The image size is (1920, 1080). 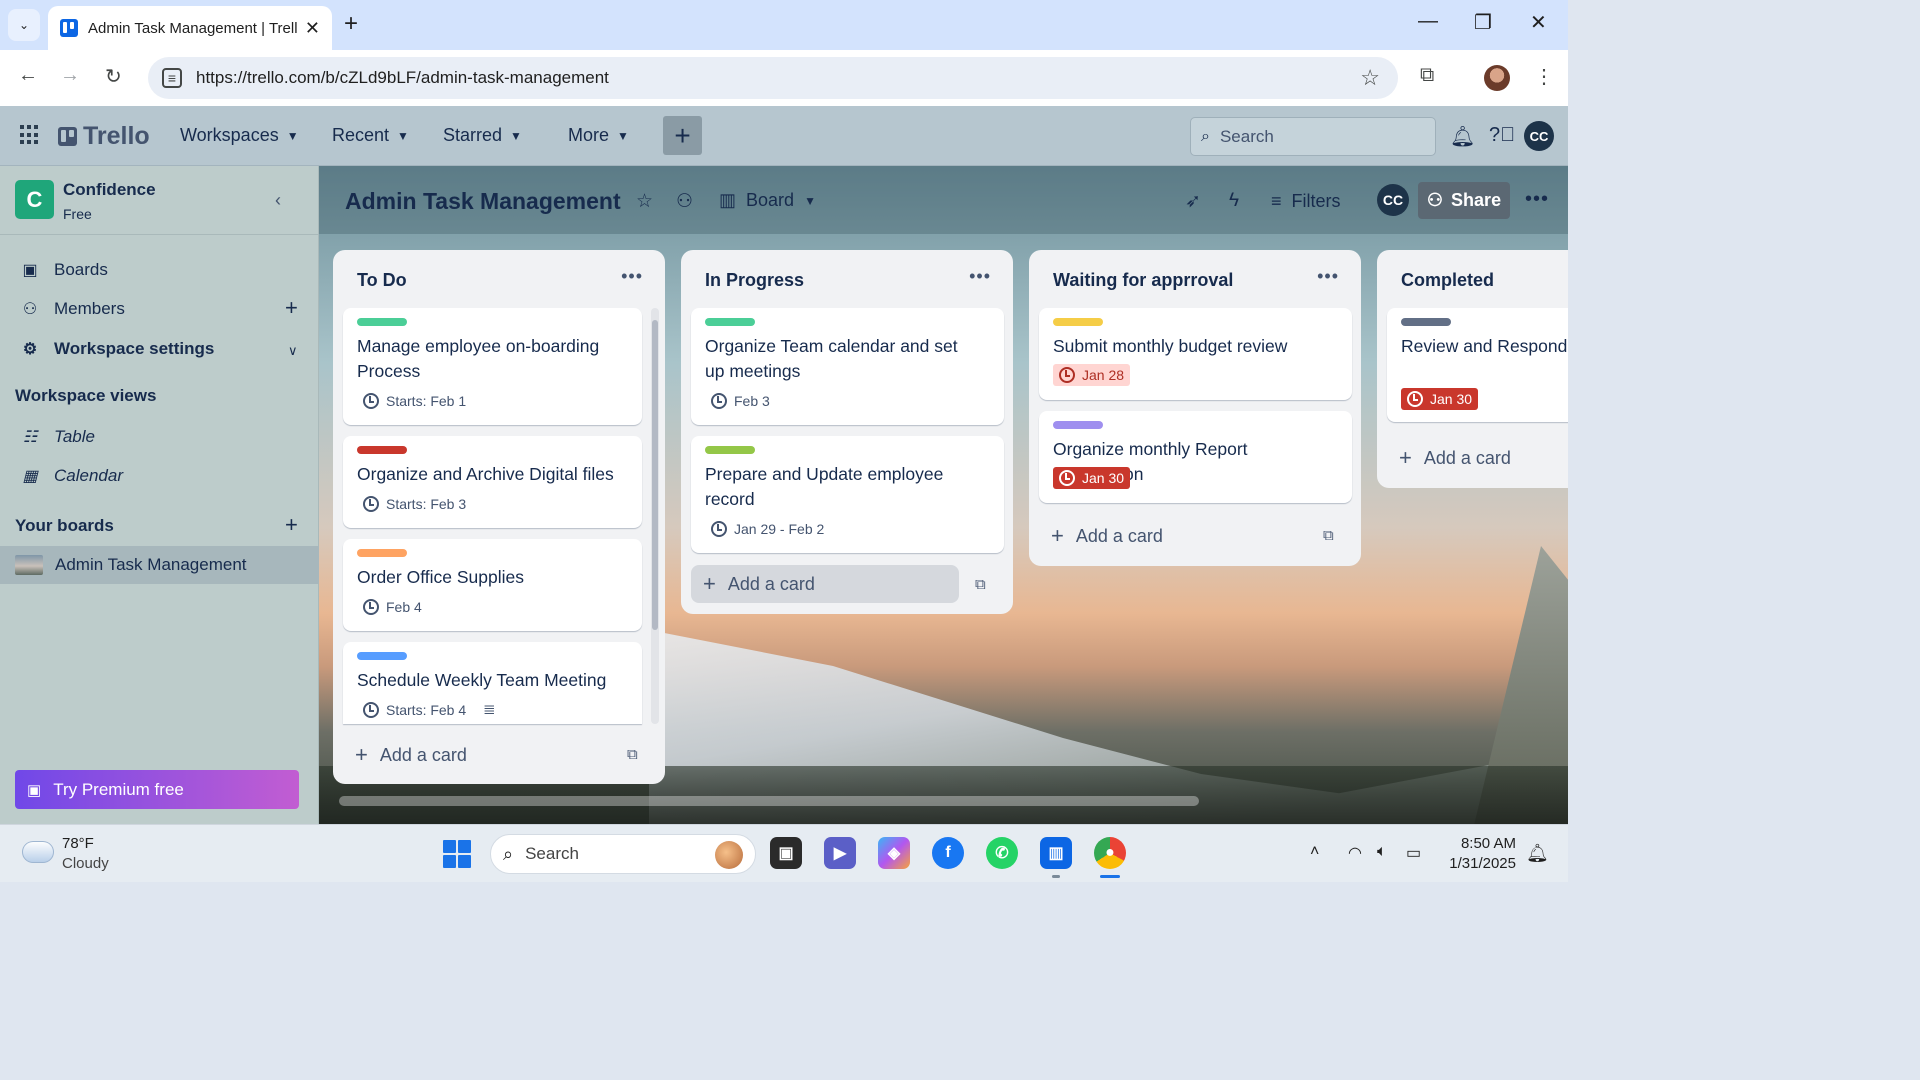 I want to click on filters-button: ≡ Filters, so click(x=1306, y=201).